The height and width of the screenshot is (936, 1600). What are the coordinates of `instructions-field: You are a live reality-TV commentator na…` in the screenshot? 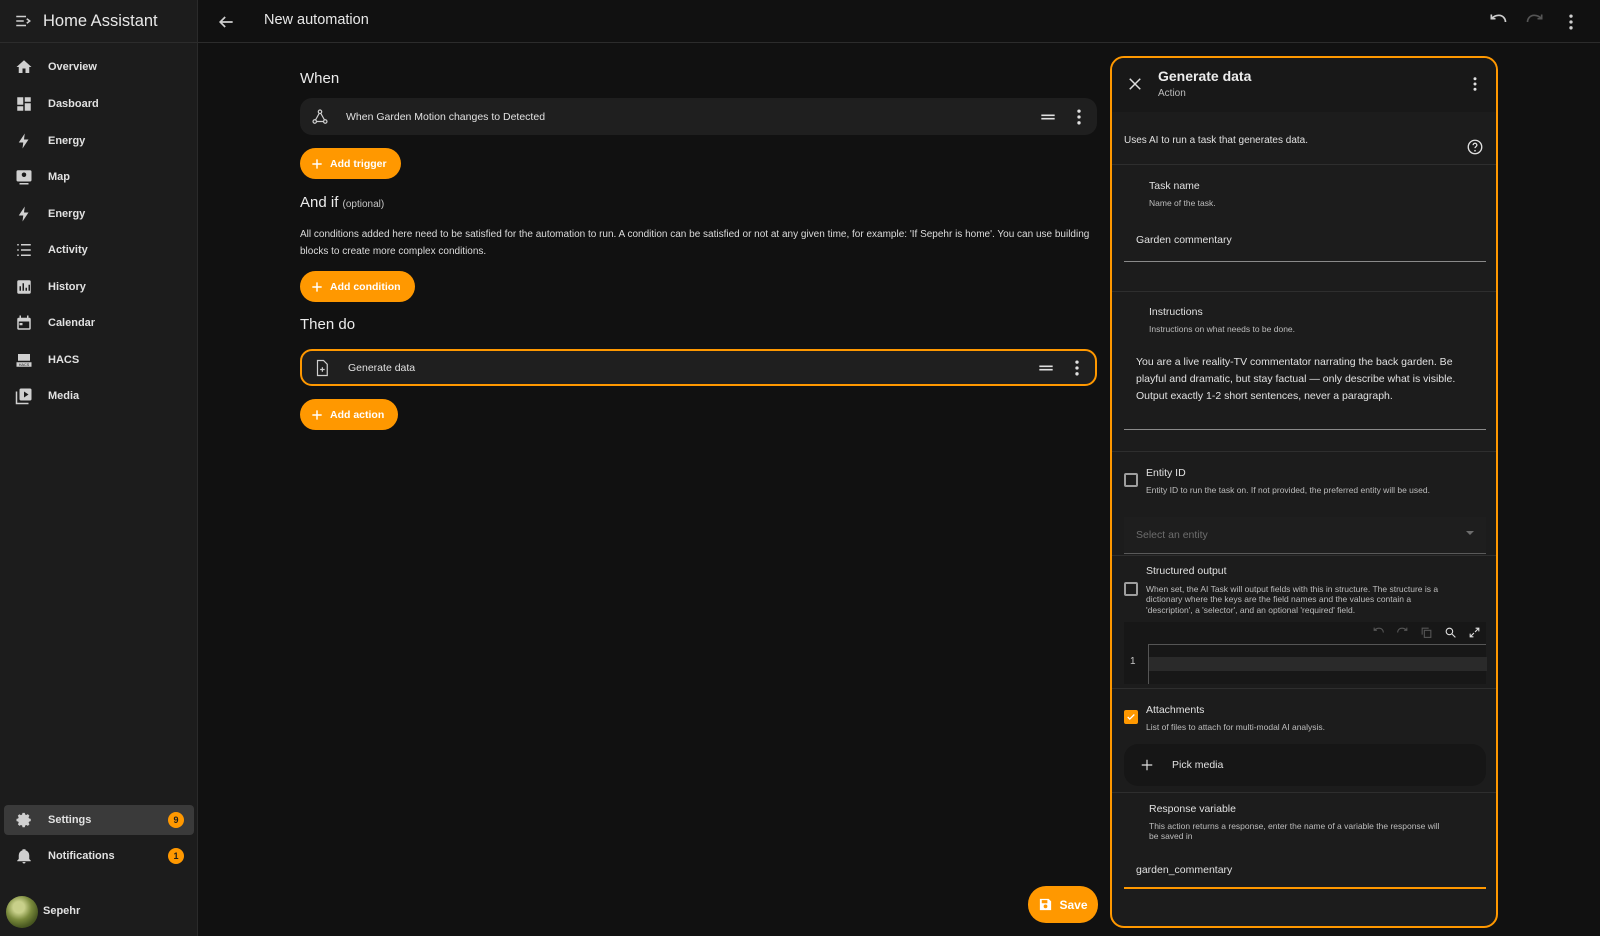 It's located at (1305, 388).